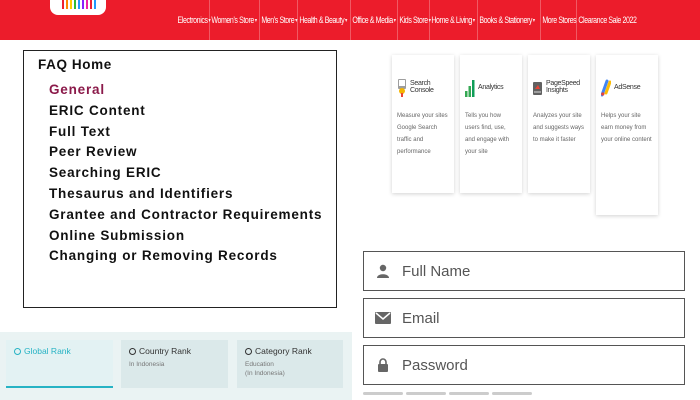 The width and height of the screenshot is (700, 400). I want to click on tab-category-rank: Category Rank Education (In Indonesia), so click(290, 364).